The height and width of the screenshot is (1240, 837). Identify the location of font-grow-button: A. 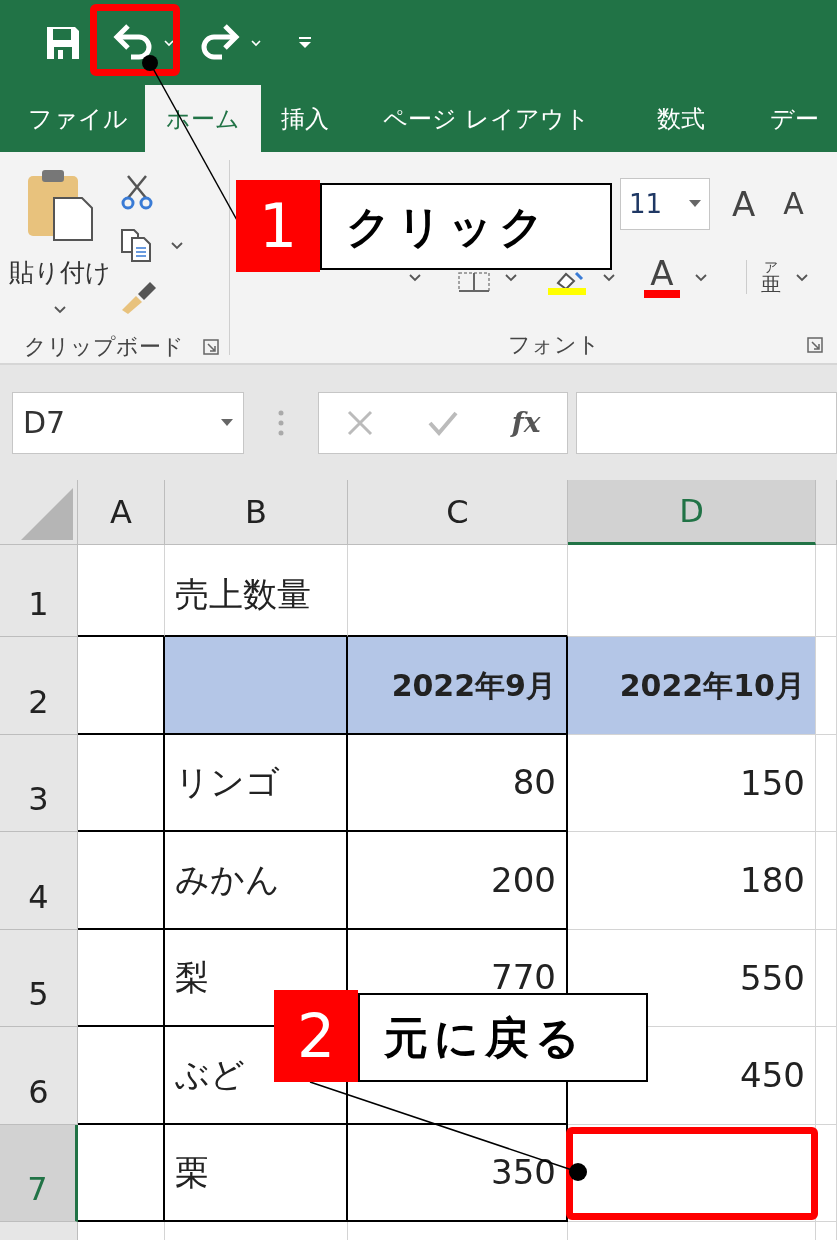
(745, 204).